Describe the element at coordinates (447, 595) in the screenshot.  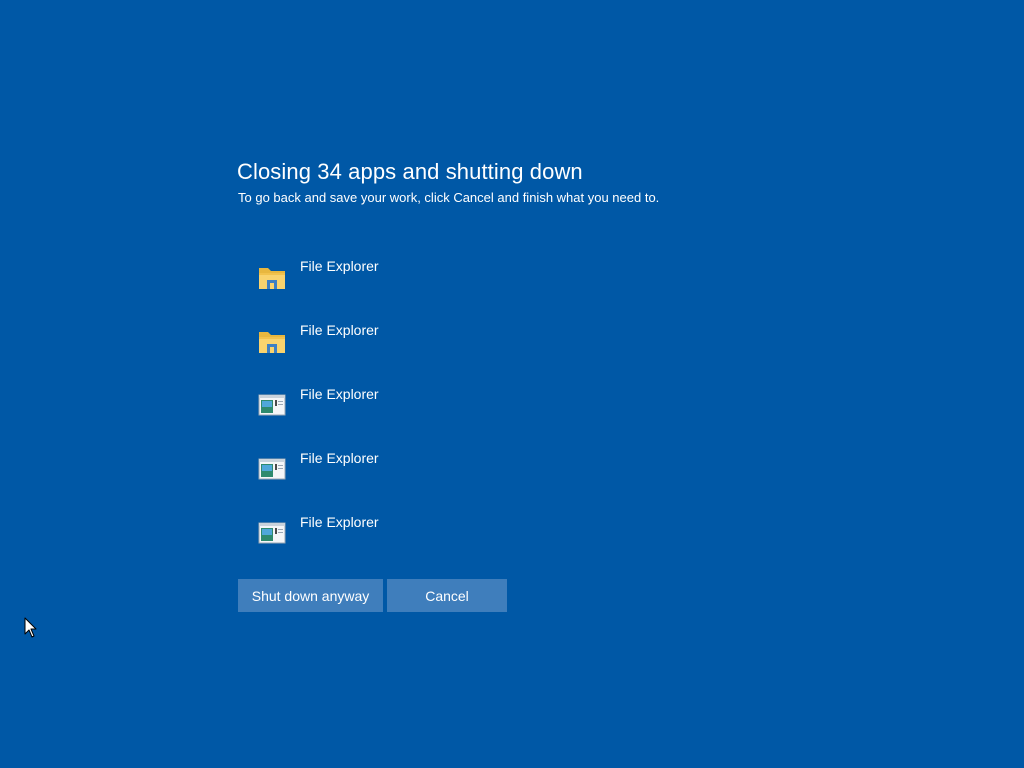
I see `cancel-button: Cancel` at that location.